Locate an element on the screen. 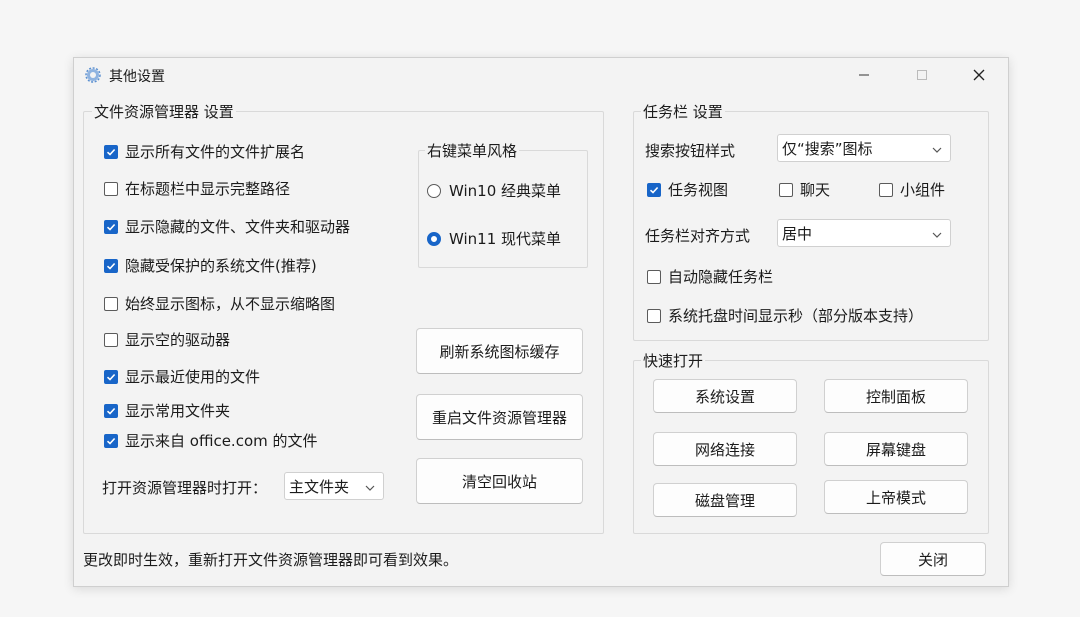 Image resolution: width=1080 pixels, height=617 pixels. option-label: 显示隐藏的文件、文件夹和驱动器 is located at coordinates (238, 227).